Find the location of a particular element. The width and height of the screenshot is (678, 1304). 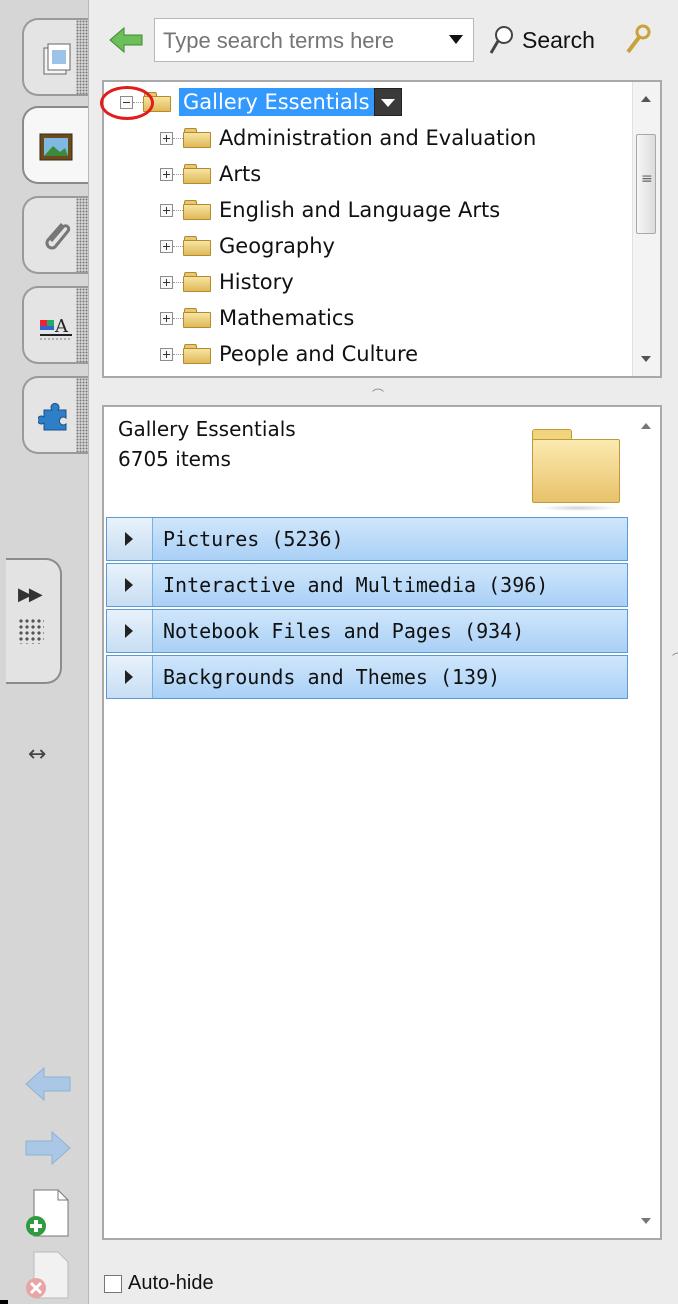

tree-scrollbar is located at coordinates (646, 229).